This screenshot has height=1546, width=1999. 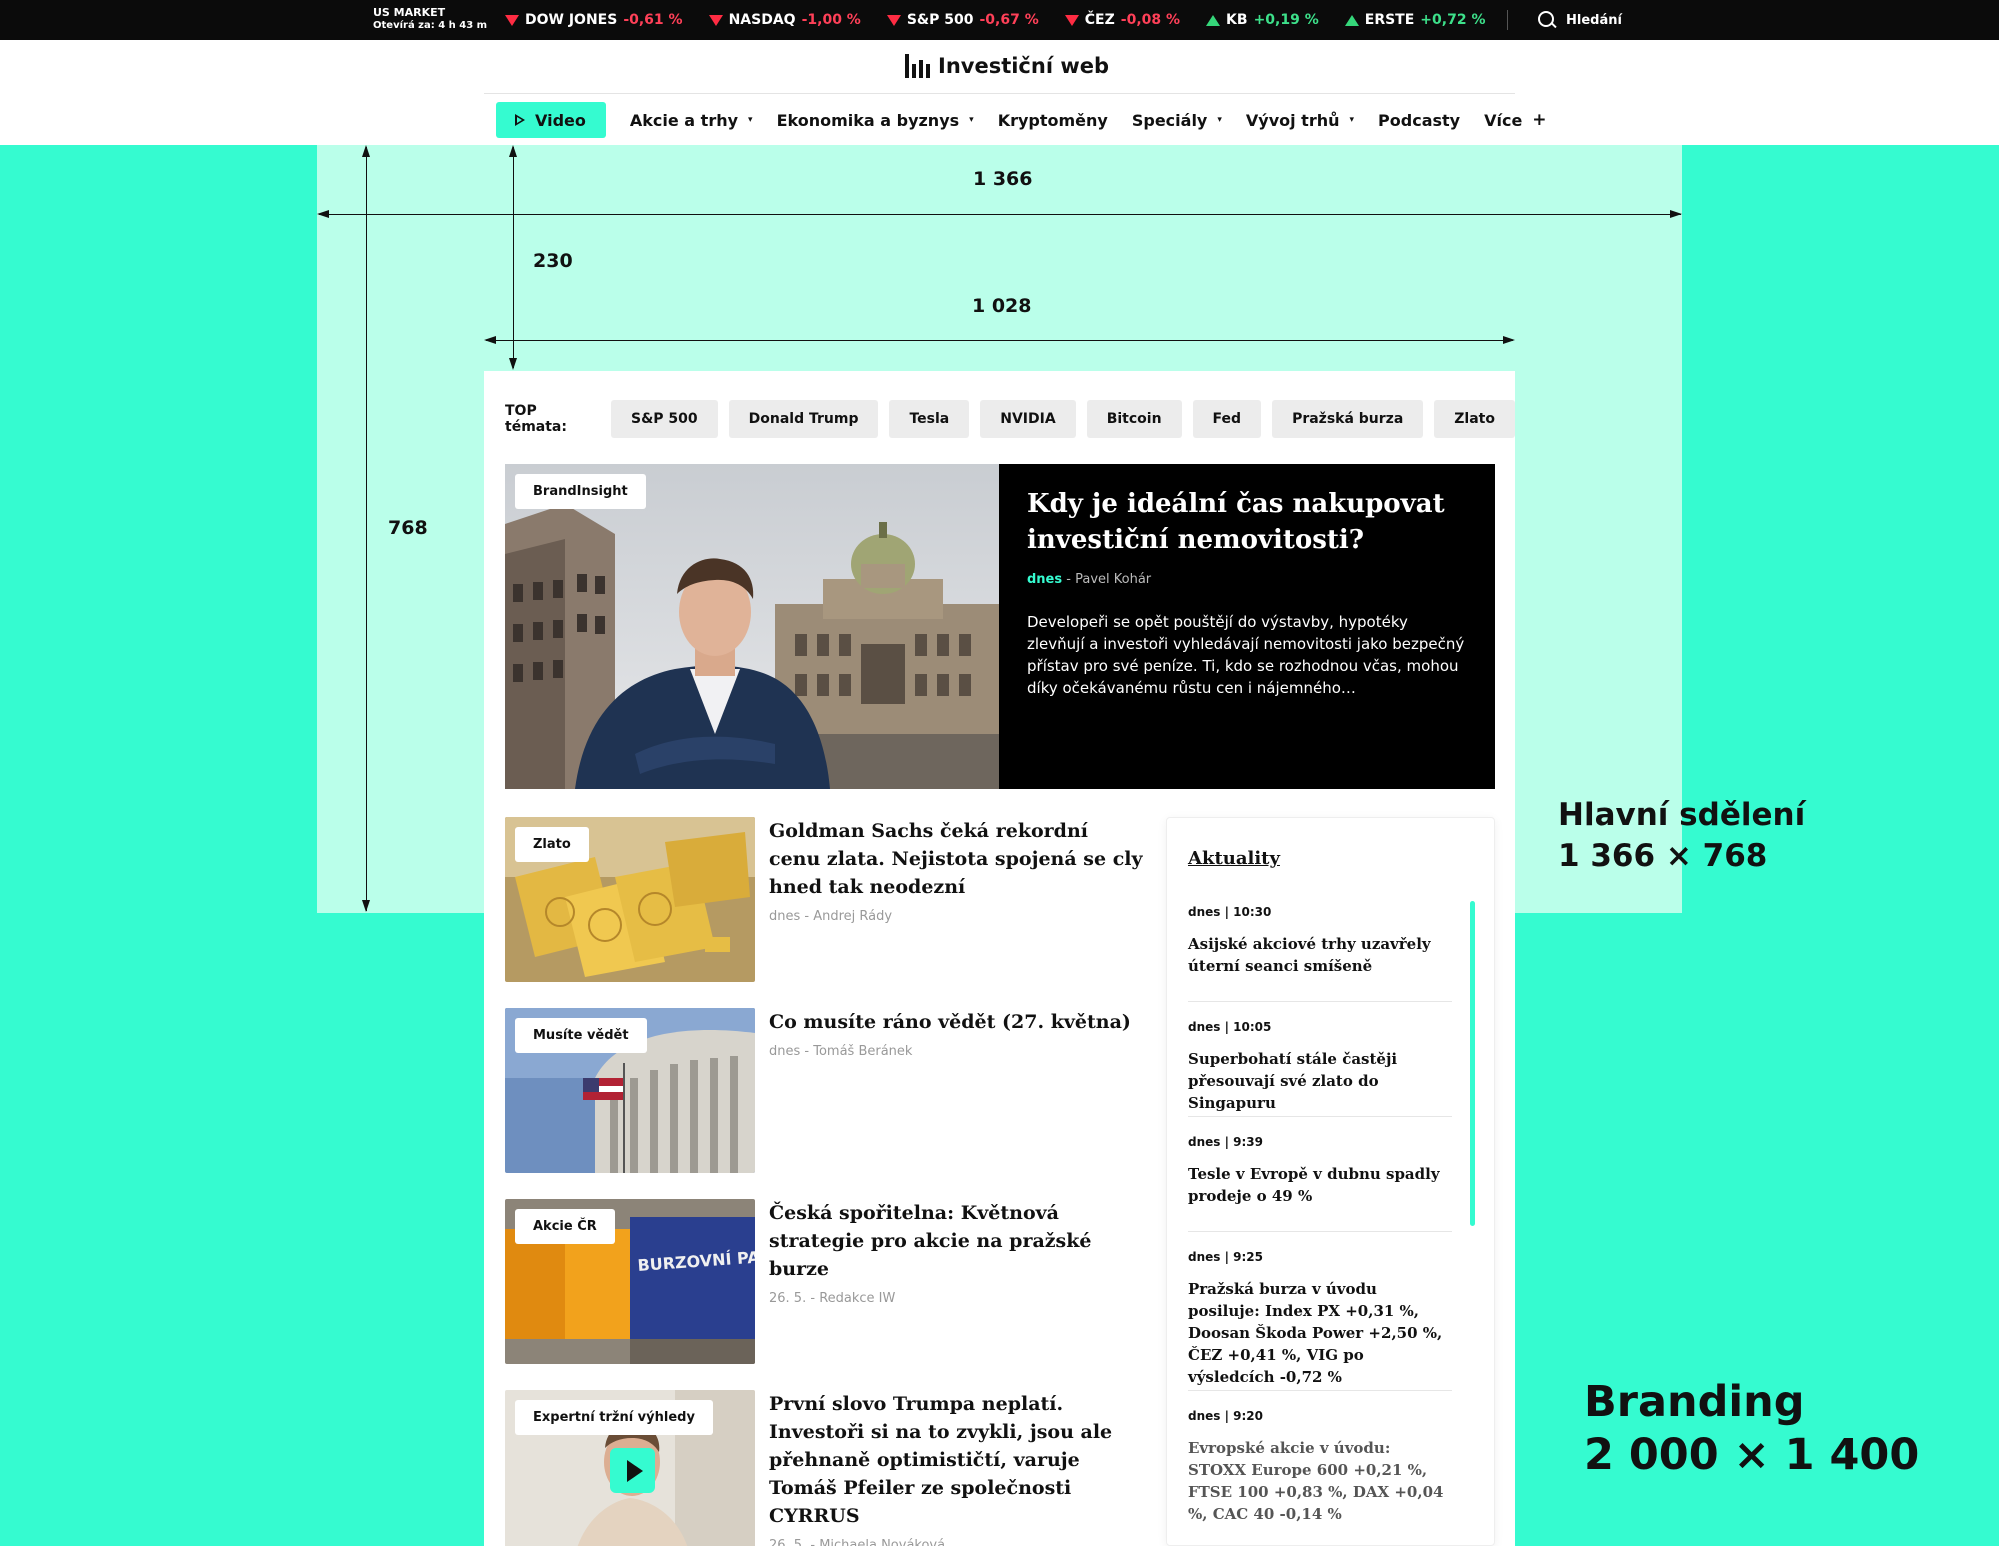 What do you see at coordinates (1419, 120) in the screenshot?
I see `nav-item-podcasty: Podcasty` at bounding box center [1419, 120].